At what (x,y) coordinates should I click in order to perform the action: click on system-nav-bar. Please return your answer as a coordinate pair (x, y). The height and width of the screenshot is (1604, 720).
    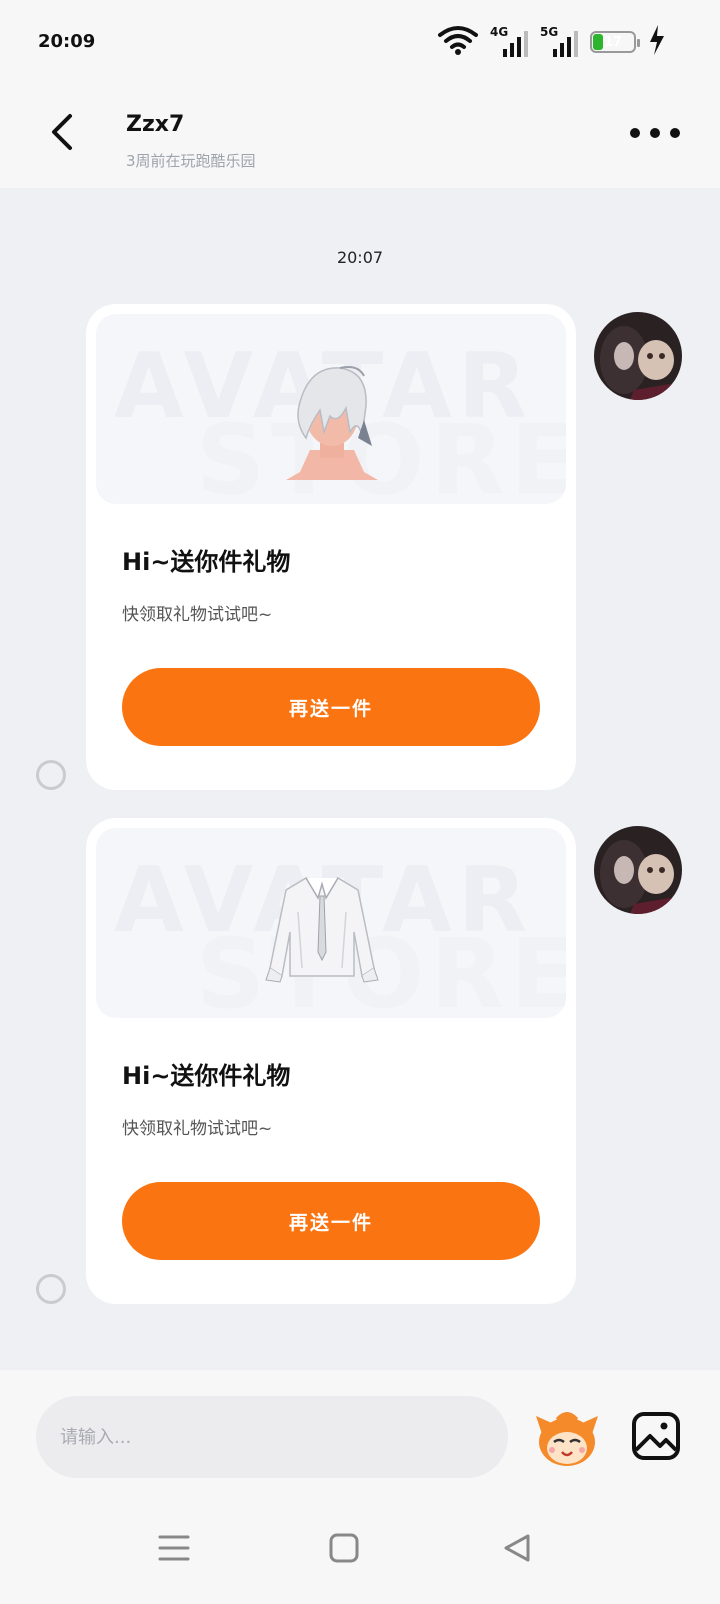
    Looking at the image, I should click on (360, 1548).